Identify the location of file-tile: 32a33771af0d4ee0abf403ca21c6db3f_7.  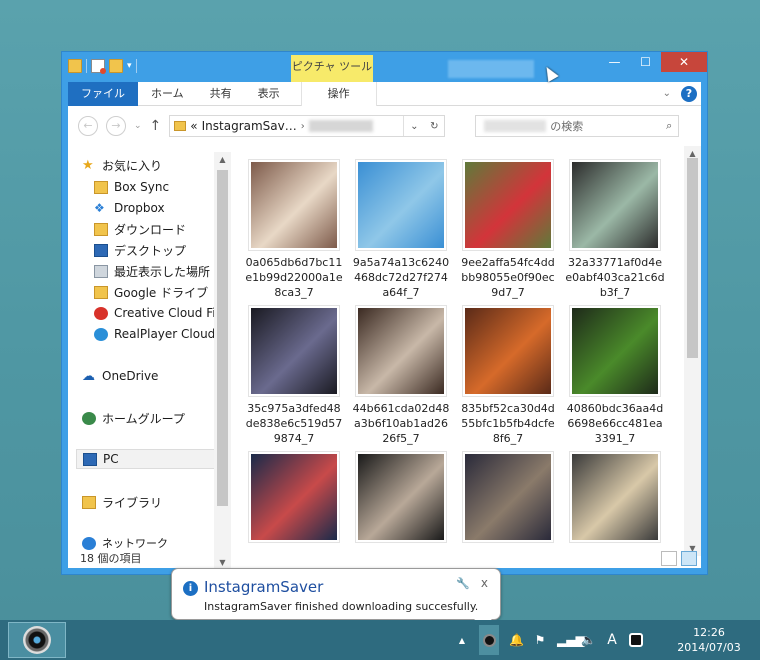
(615, 229).